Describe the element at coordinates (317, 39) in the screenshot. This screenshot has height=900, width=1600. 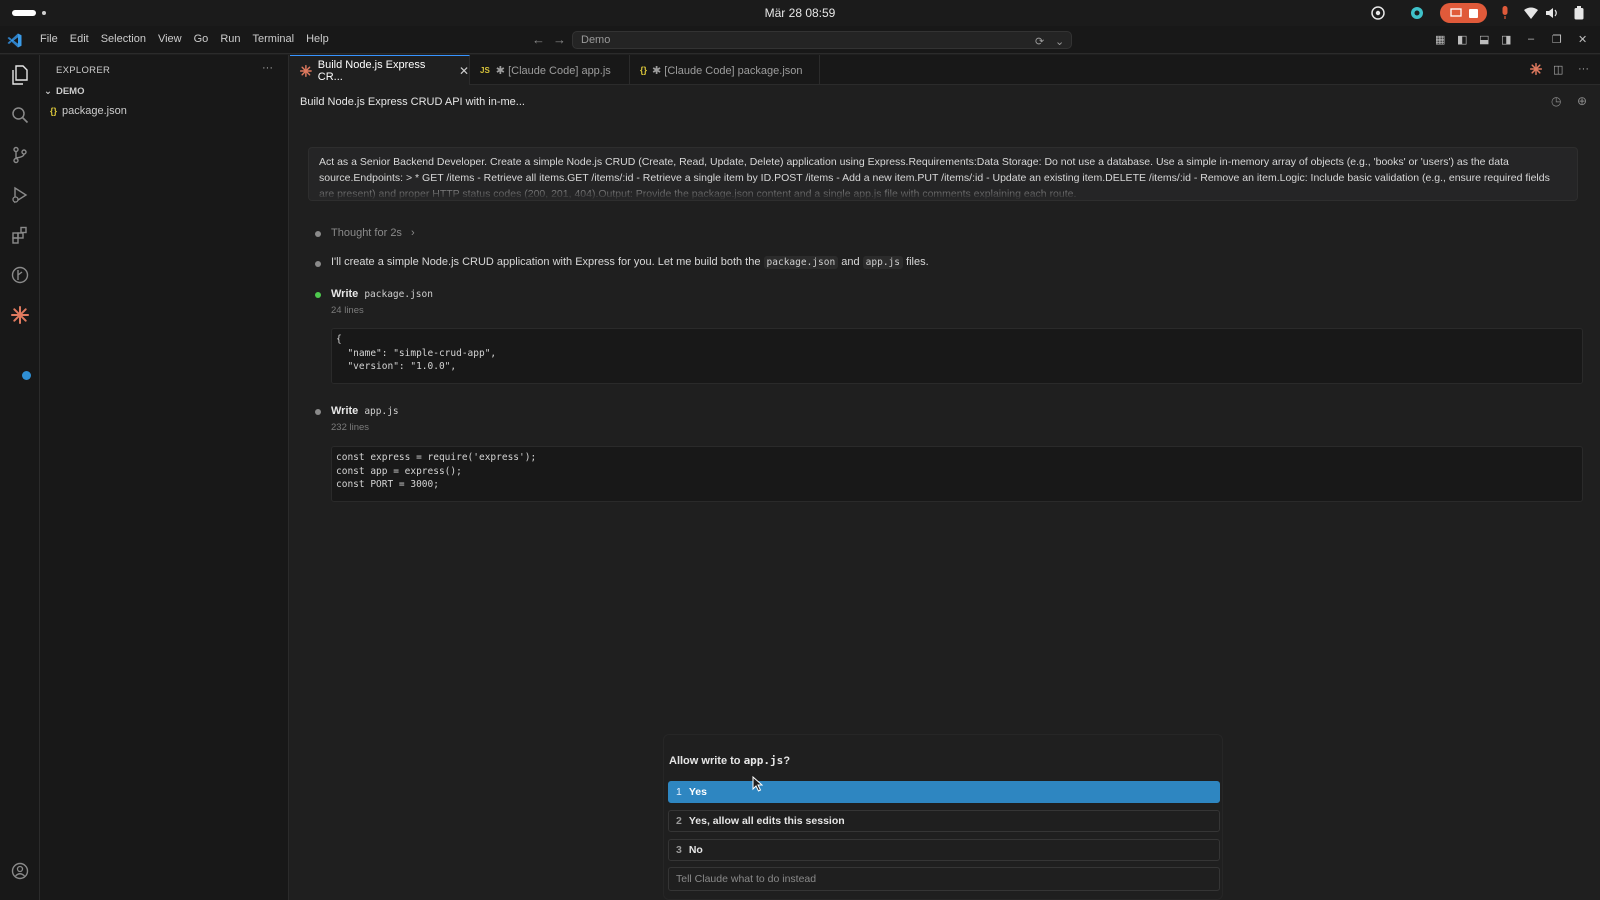
I see `menu-help: Help` at that location.